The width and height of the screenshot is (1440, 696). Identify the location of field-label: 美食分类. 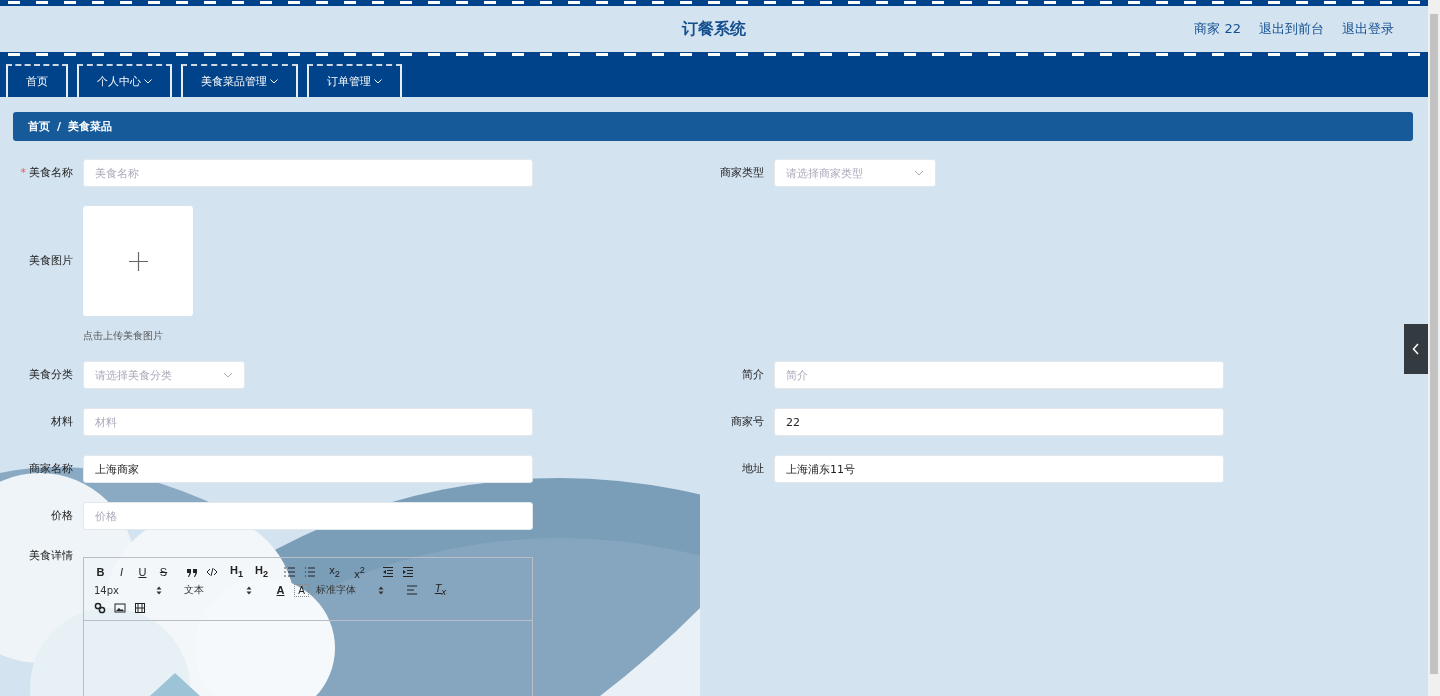
(51, 374).